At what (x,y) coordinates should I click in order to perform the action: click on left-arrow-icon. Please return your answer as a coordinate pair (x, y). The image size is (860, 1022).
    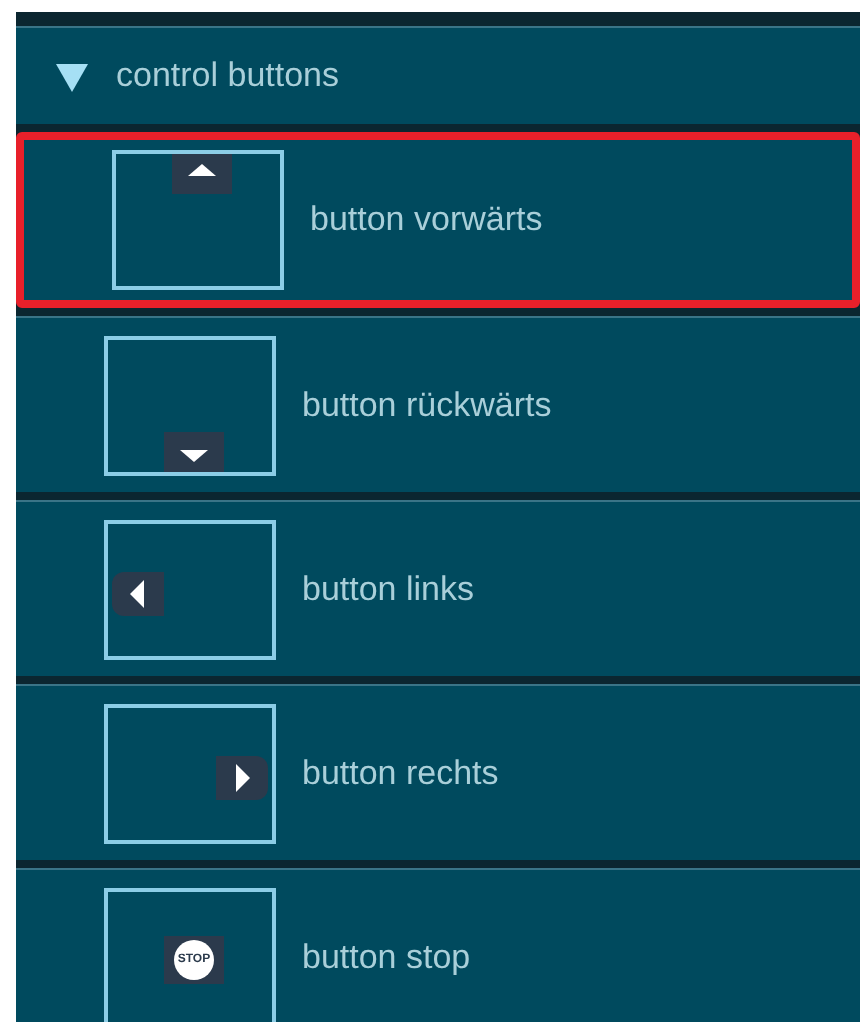
    Looking at the image, I should click on (138, 593).